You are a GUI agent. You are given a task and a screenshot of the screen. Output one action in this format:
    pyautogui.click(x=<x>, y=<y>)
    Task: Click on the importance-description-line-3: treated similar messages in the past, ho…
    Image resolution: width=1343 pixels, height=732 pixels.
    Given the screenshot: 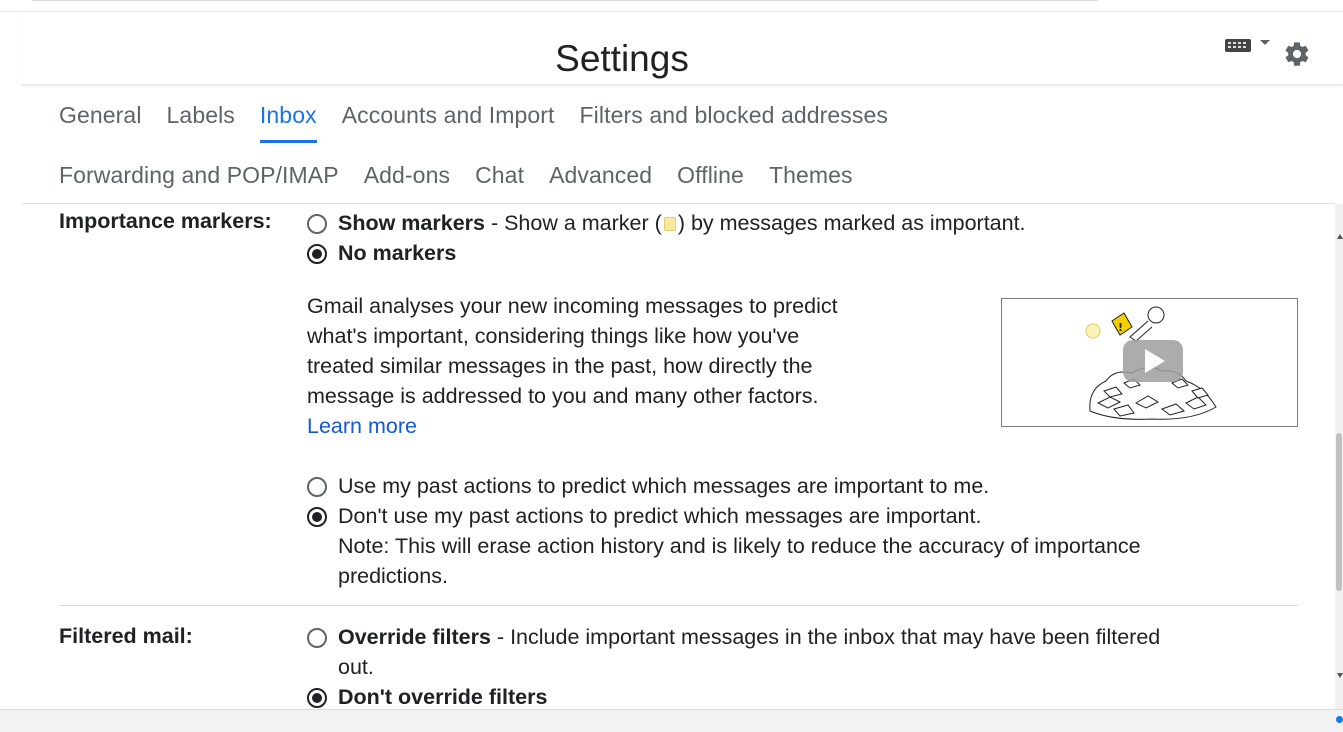 What is the action you would take?
    pyautogui.click(x=560, y=366)
    